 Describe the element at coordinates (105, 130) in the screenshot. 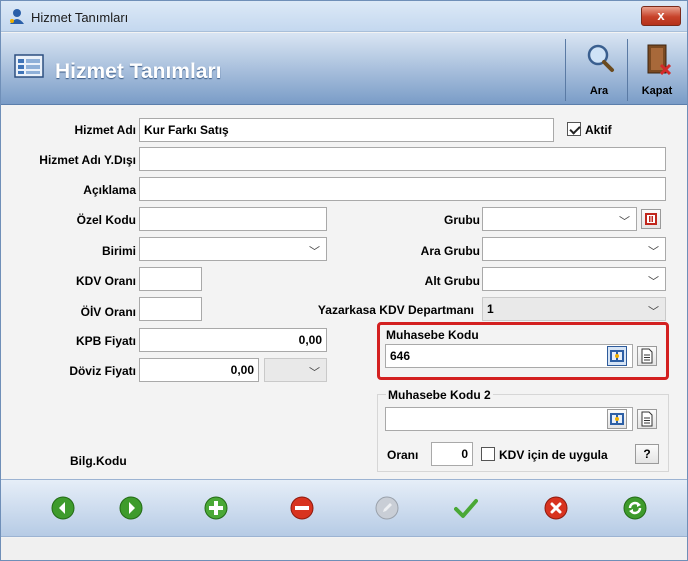

I see `service-name-label: Hizmet Adı` at that location.